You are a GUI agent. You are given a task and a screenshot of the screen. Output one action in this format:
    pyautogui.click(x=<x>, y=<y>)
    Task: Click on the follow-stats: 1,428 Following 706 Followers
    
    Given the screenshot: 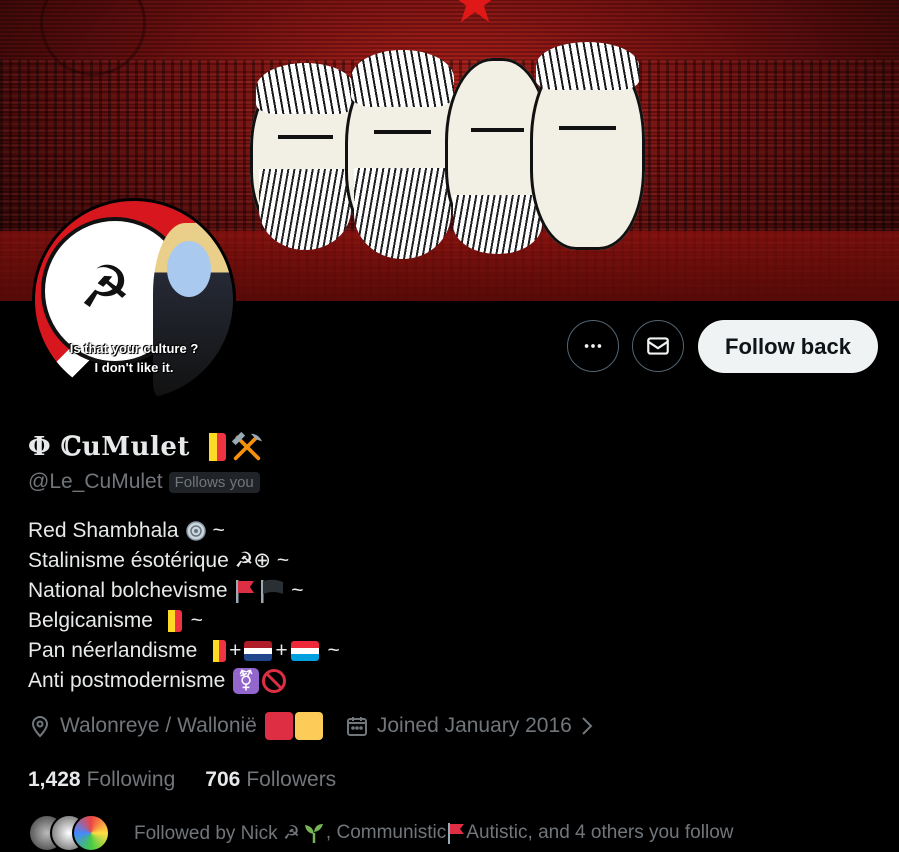 What is the action you would take?
    pyautogui.click(x=182, y=780)
    